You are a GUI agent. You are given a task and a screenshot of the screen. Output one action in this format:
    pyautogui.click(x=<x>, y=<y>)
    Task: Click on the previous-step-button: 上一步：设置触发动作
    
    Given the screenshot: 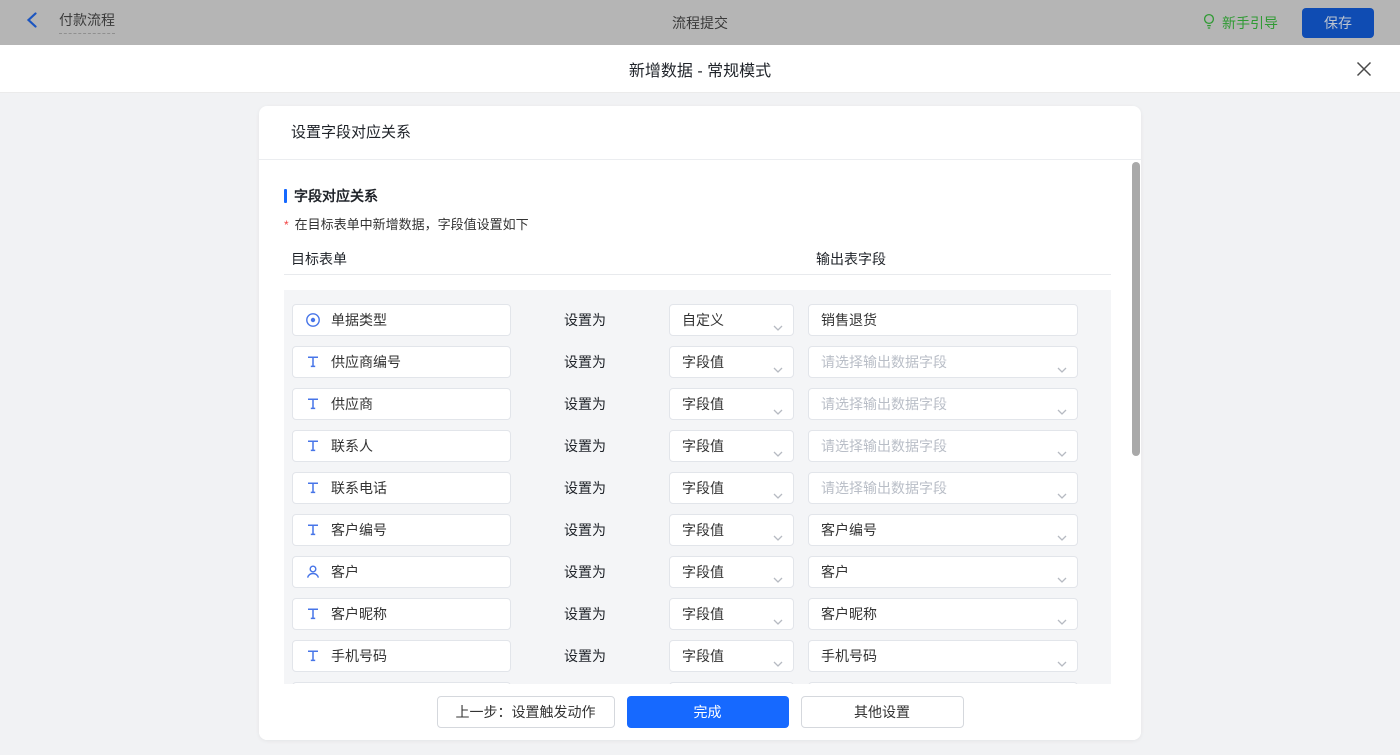 What is the action you would take?
    pyautogui.click(x=525, y=712)
    